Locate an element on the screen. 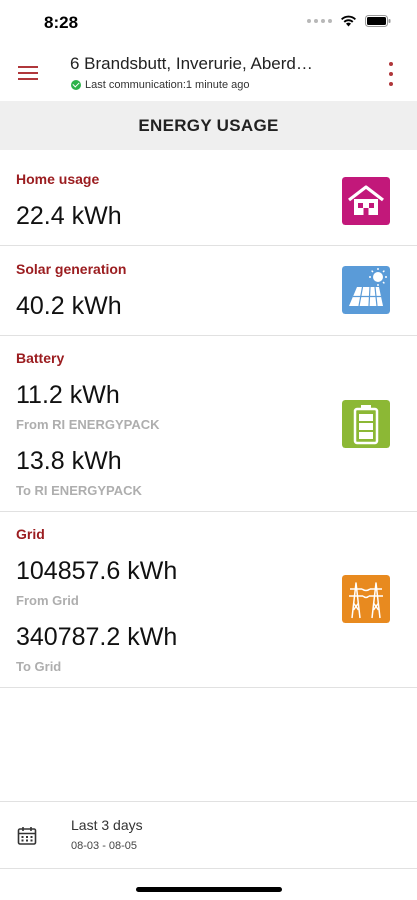 The width and height of the screenshot is (417, 900). power-pylon-icon is located at coordinates (366, 599).